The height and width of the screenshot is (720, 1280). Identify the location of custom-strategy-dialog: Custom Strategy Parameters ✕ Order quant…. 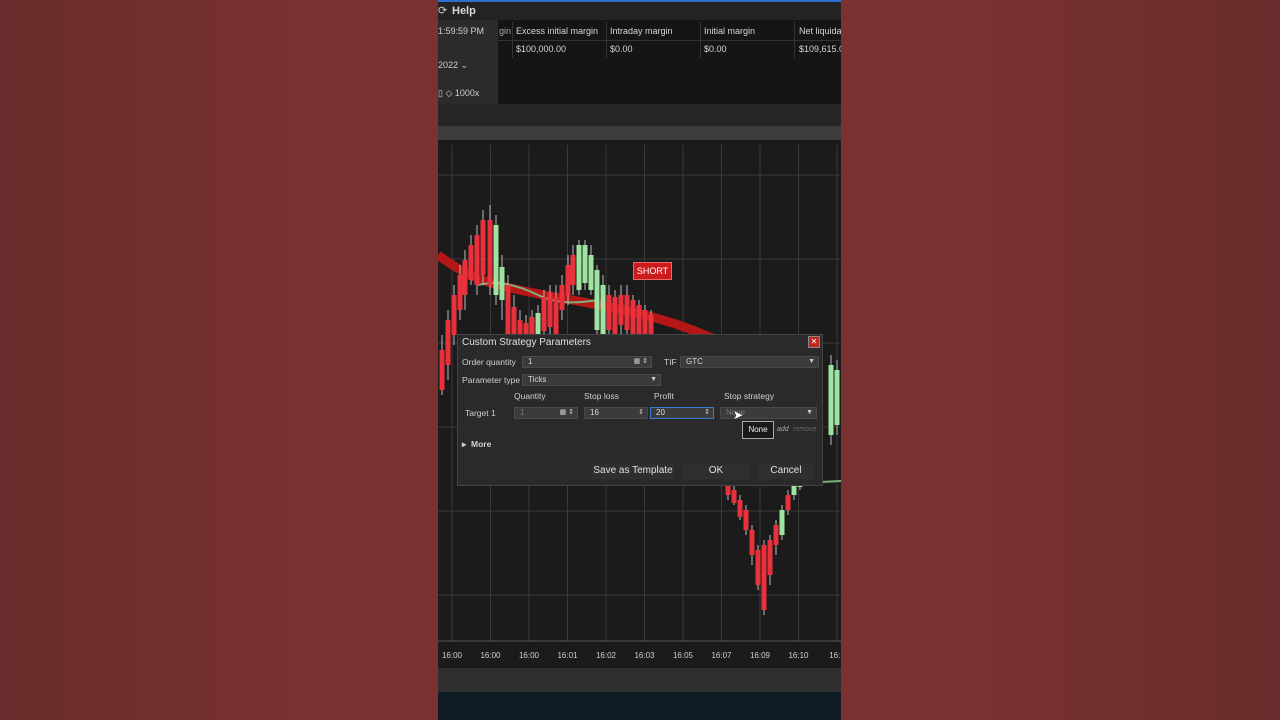
(640, 410).